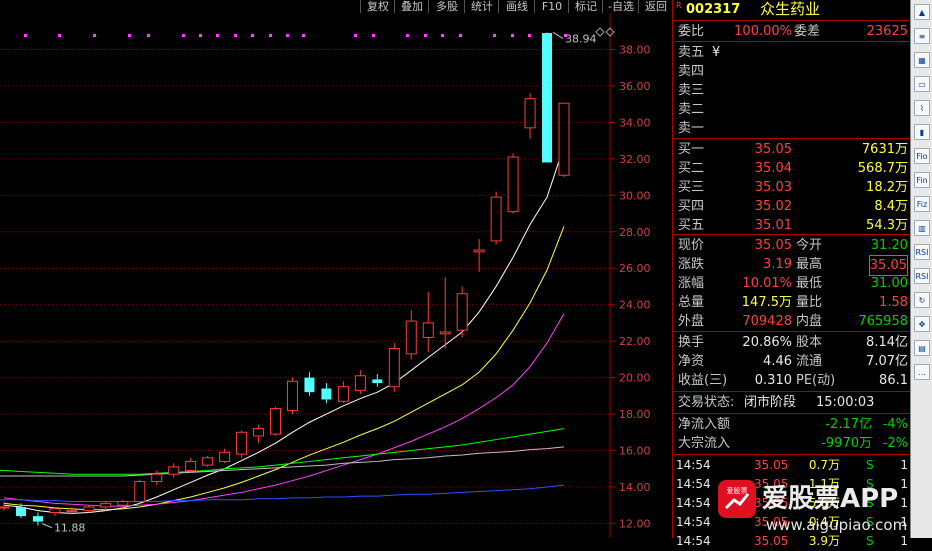 The width and height of the screenshot is (932, 551). What do you see at coordinates (691, 283) in the screenshot?
I see `stat-label: 涨幅` at bounding box center [691, 283].